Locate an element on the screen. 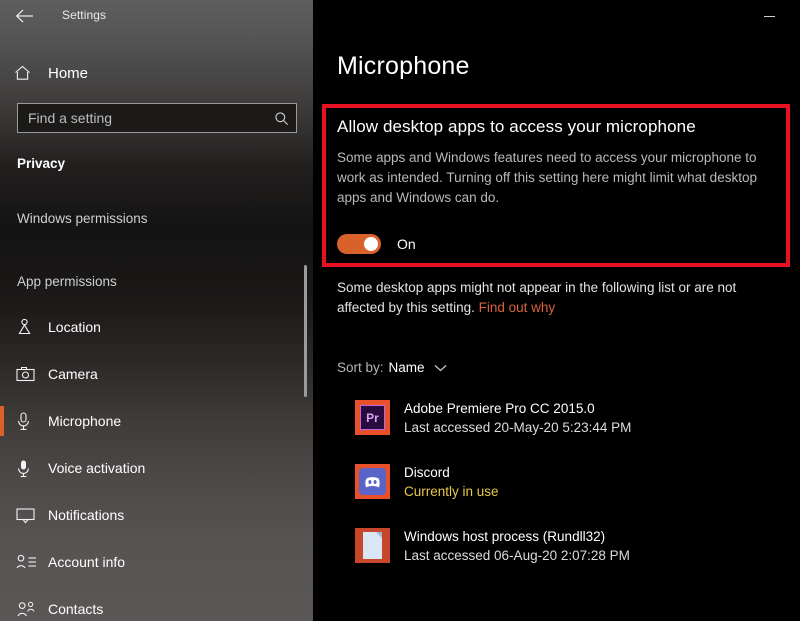 The image size is (800, 621). search-icon is located at coordinates (281, 118).